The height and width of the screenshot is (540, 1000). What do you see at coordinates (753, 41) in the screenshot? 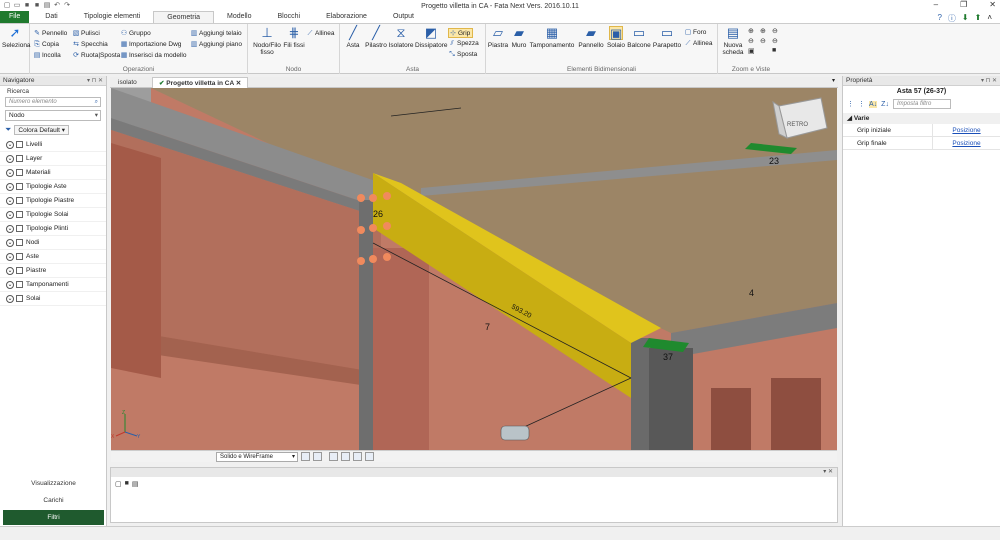
I see `zoom-extents-icon: ⊖` at bounding box center [753, 41].